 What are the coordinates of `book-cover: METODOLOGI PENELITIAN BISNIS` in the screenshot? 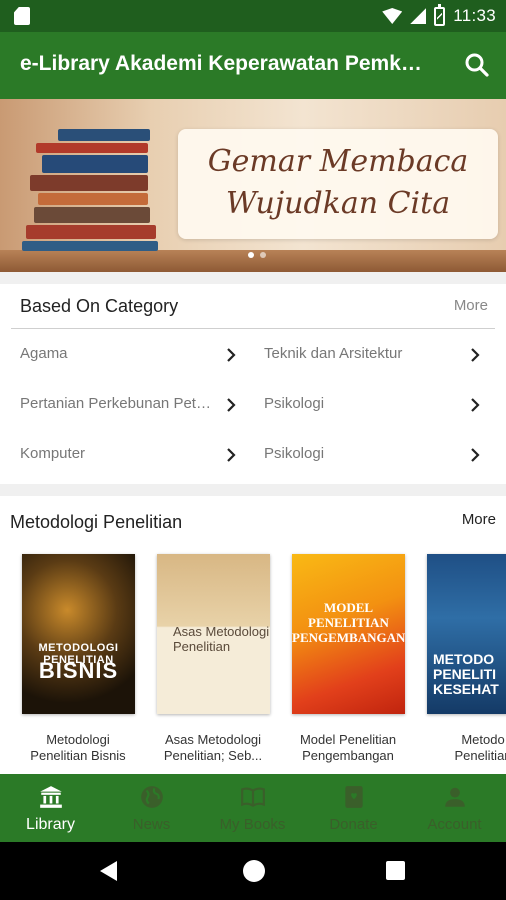 It's located at (78, 634).